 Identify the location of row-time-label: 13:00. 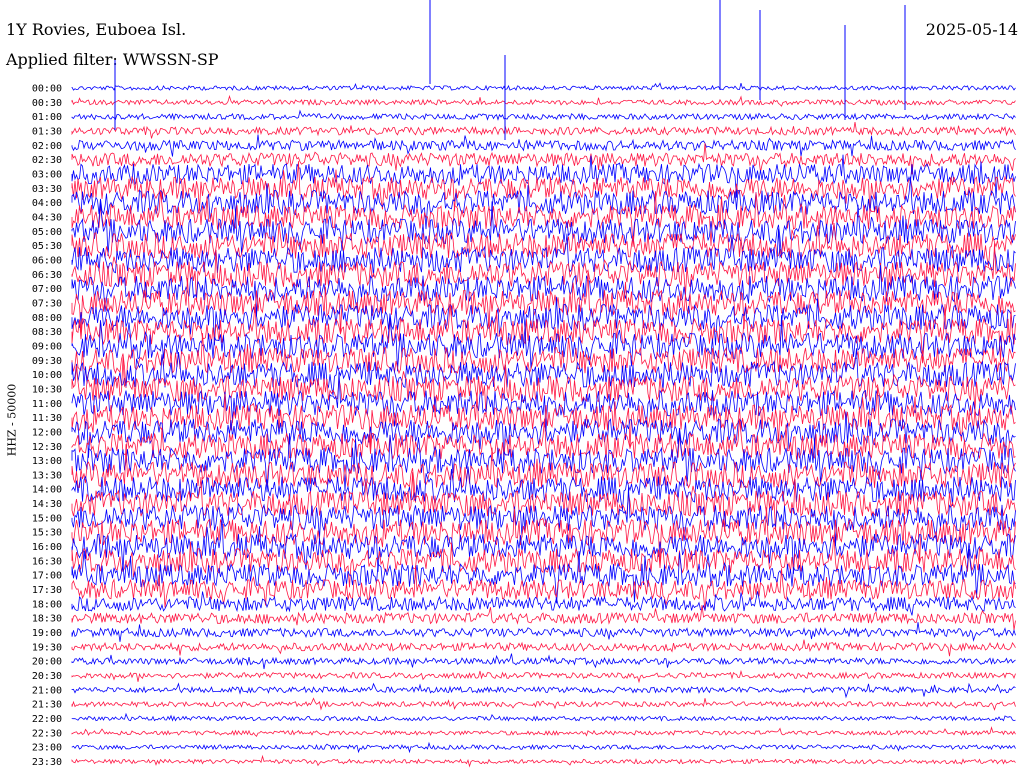
(47, 461).